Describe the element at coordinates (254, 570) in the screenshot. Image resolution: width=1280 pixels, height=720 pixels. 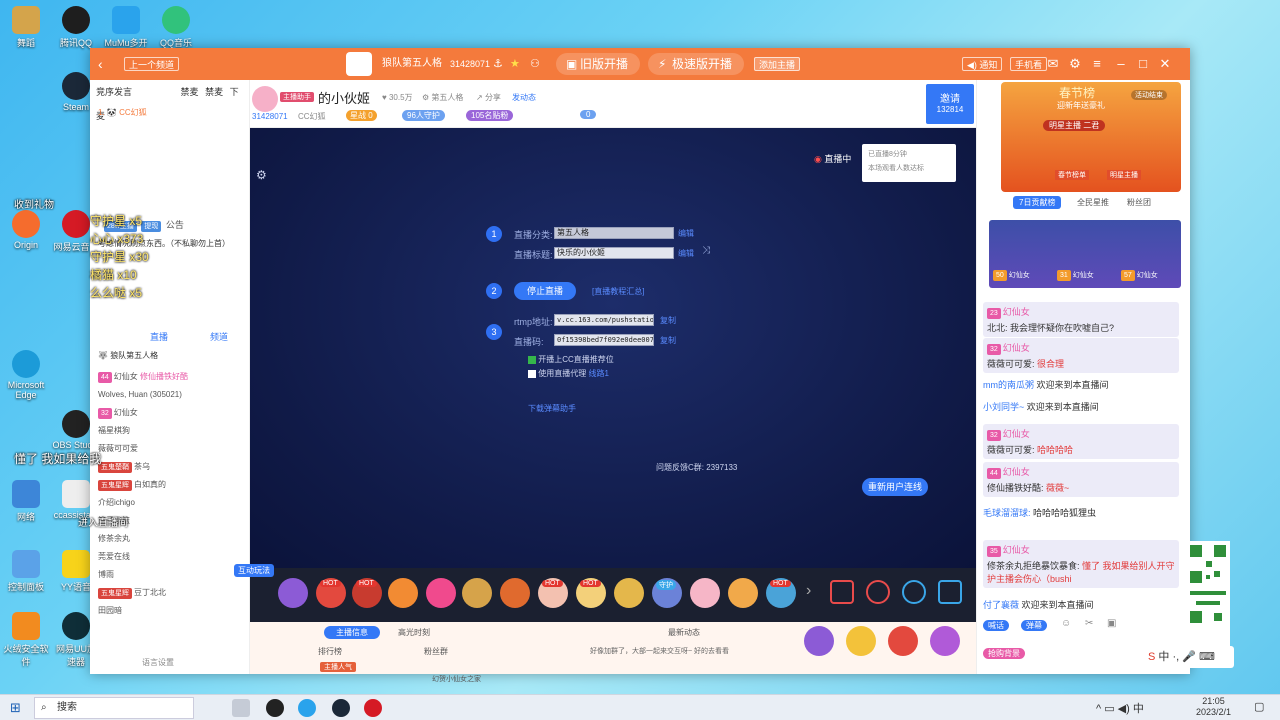
I see `interactive-tag: 互动玩法` at that location.